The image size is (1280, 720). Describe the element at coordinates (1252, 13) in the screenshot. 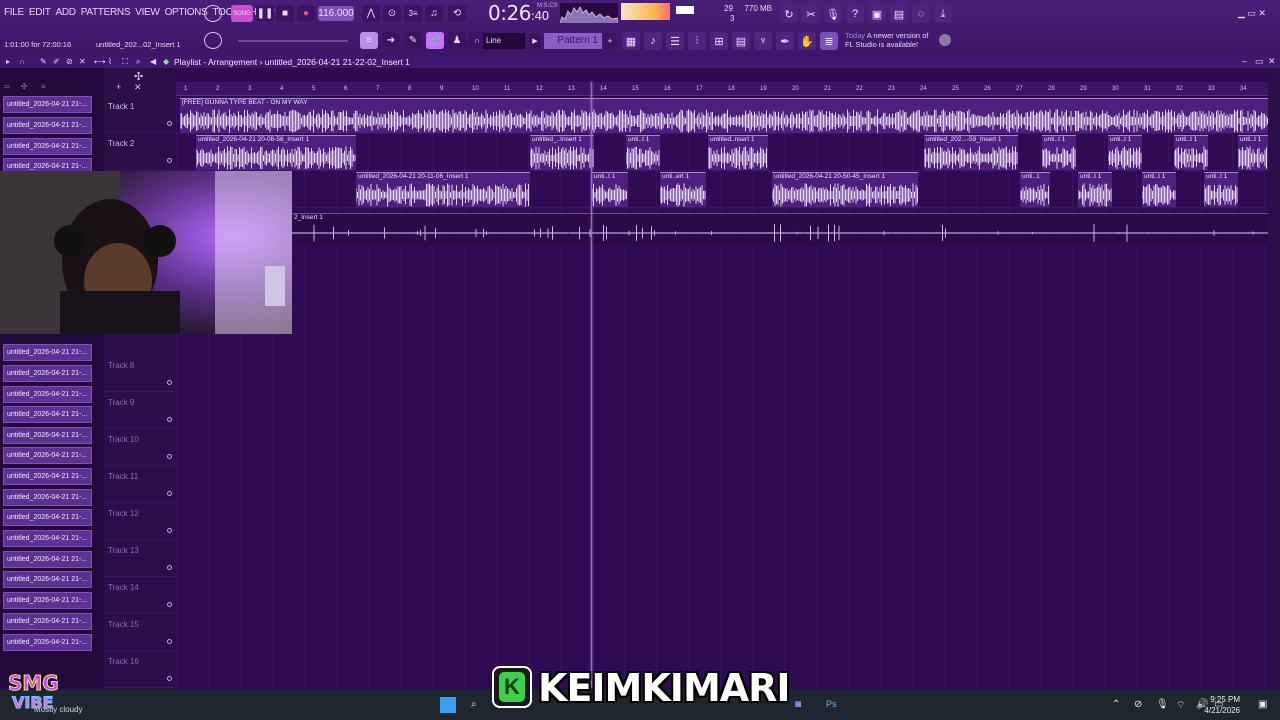

I see `window-controls: ▁ ▭ ✕` at that location.